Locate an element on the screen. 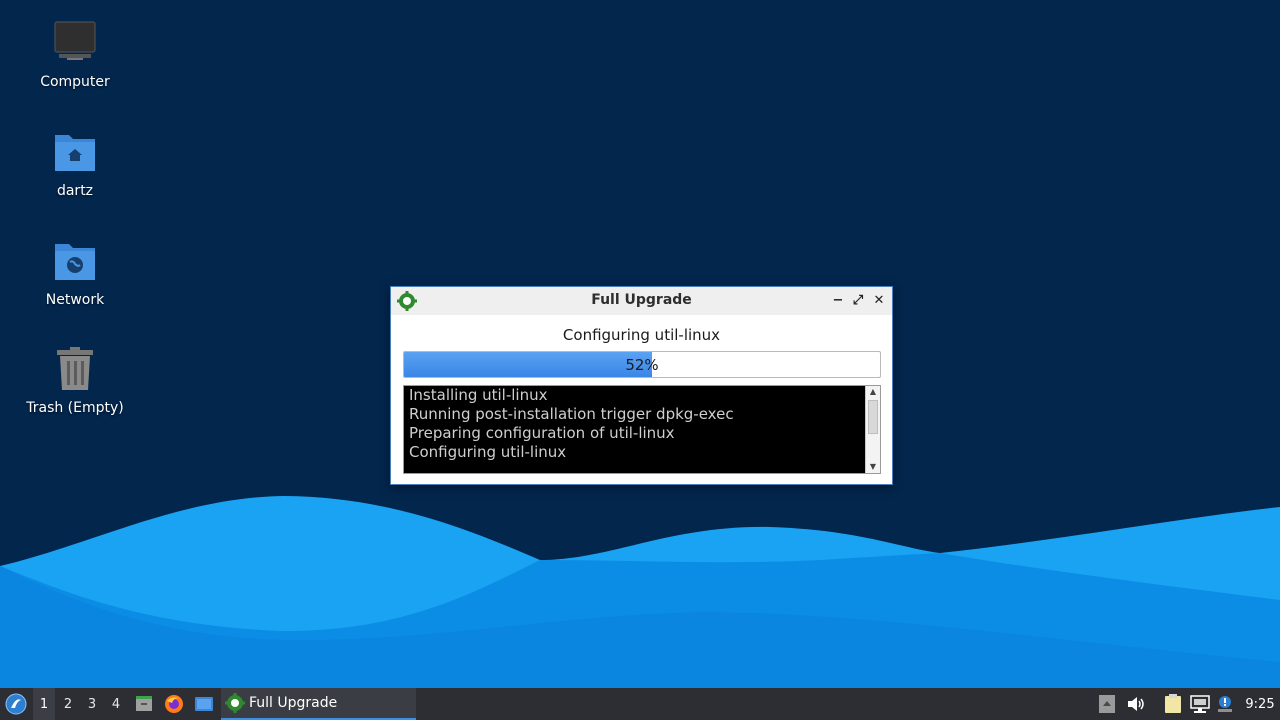 This screenshot has height=720, width=1280. file-manager-launcher is located at coordinates (144, 704).